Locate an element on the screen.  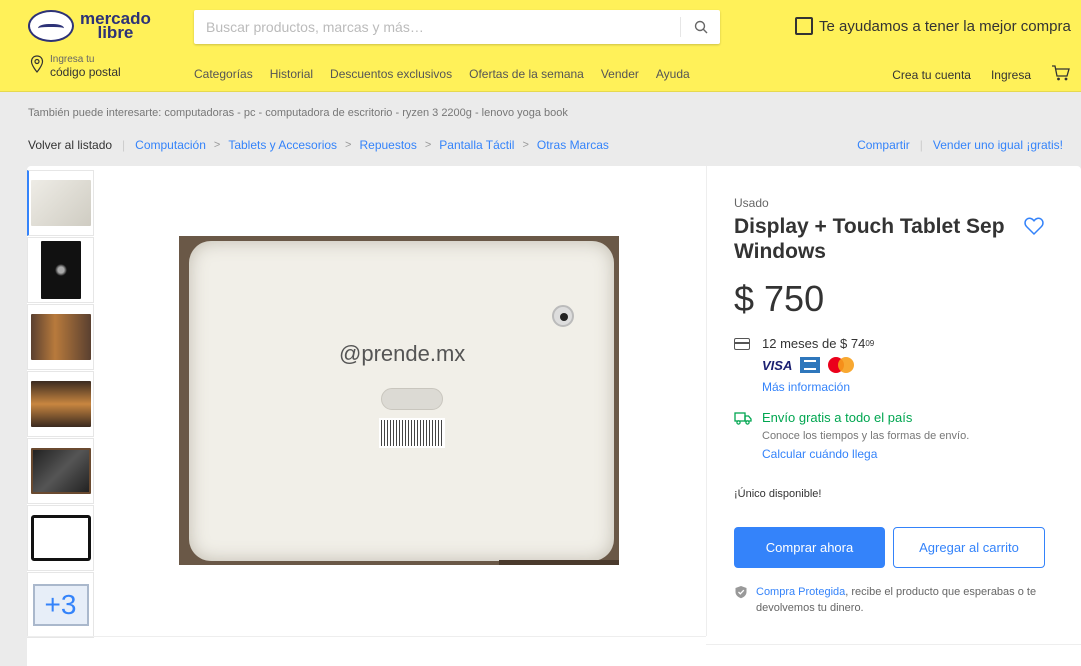
payment-methods: VISA is located at coordinates (808, 365).